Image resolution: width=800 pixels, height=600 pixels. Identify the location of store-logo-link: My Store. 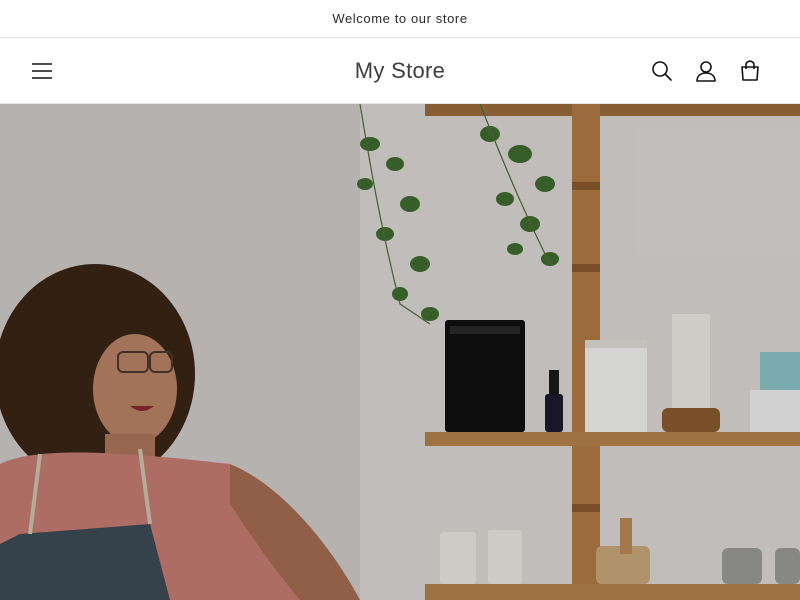
(400, 71).